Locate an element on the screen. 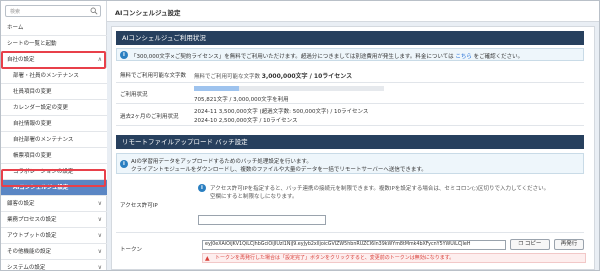 The image size is (600, 271). sidebar-item-home: ホーム is located at coordinates (54, 28).